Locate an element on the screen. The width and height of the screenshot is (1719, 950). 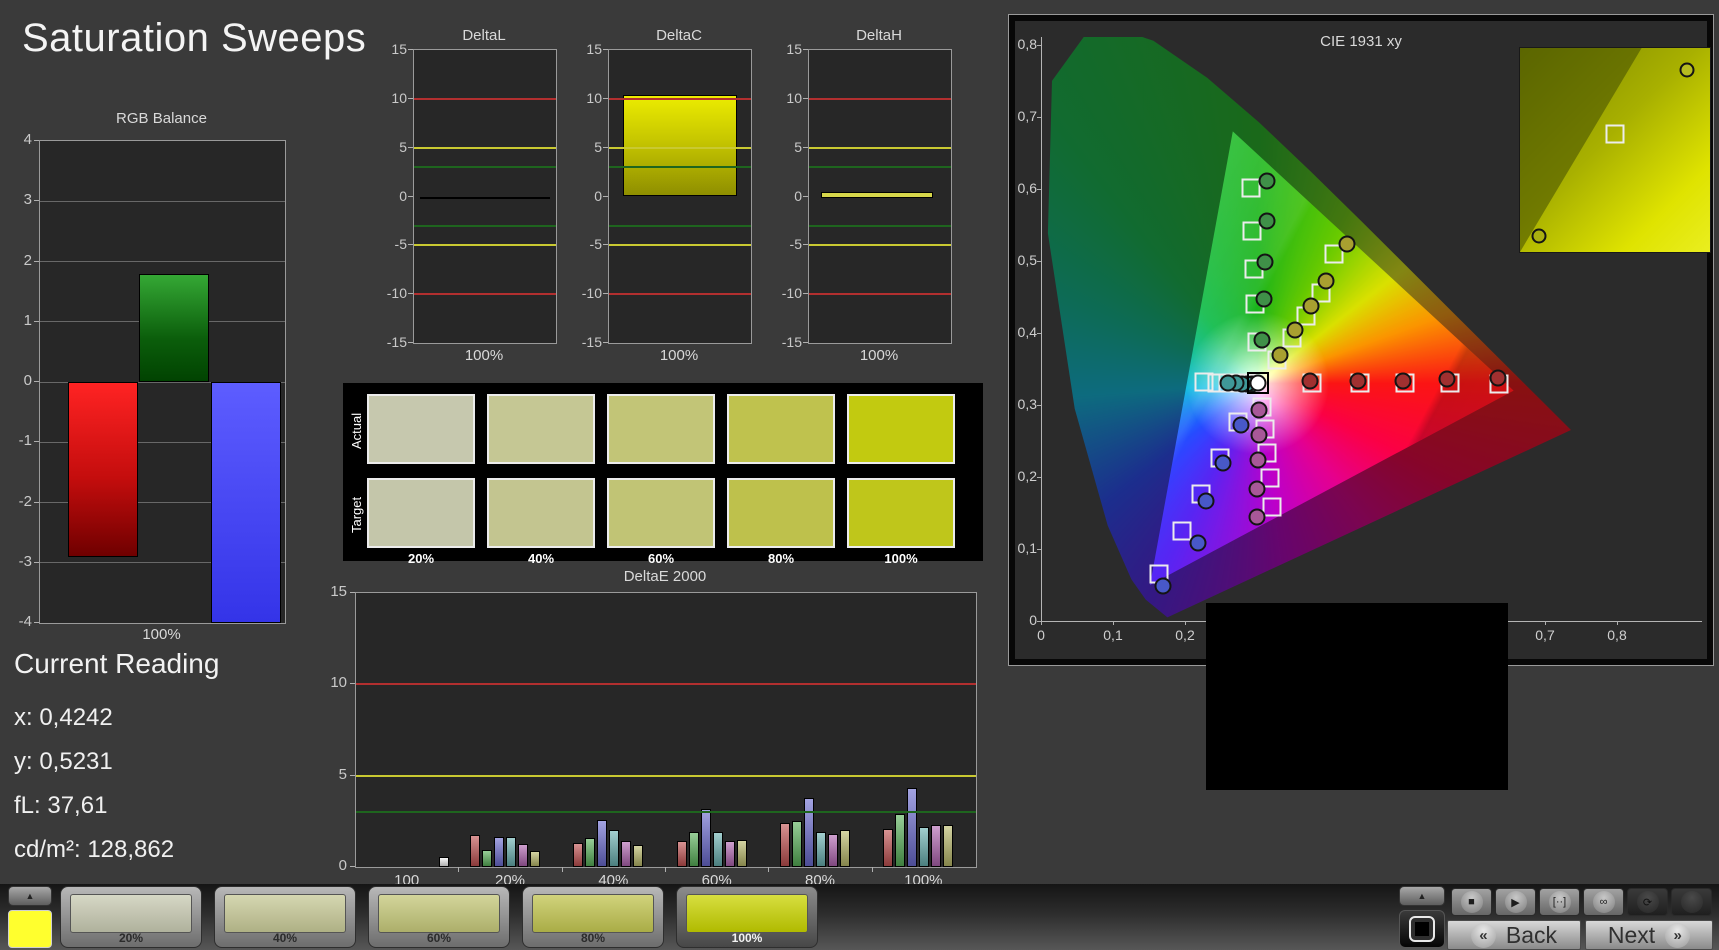
loop-icon: ∞ is located at coordinates (1603, 902).